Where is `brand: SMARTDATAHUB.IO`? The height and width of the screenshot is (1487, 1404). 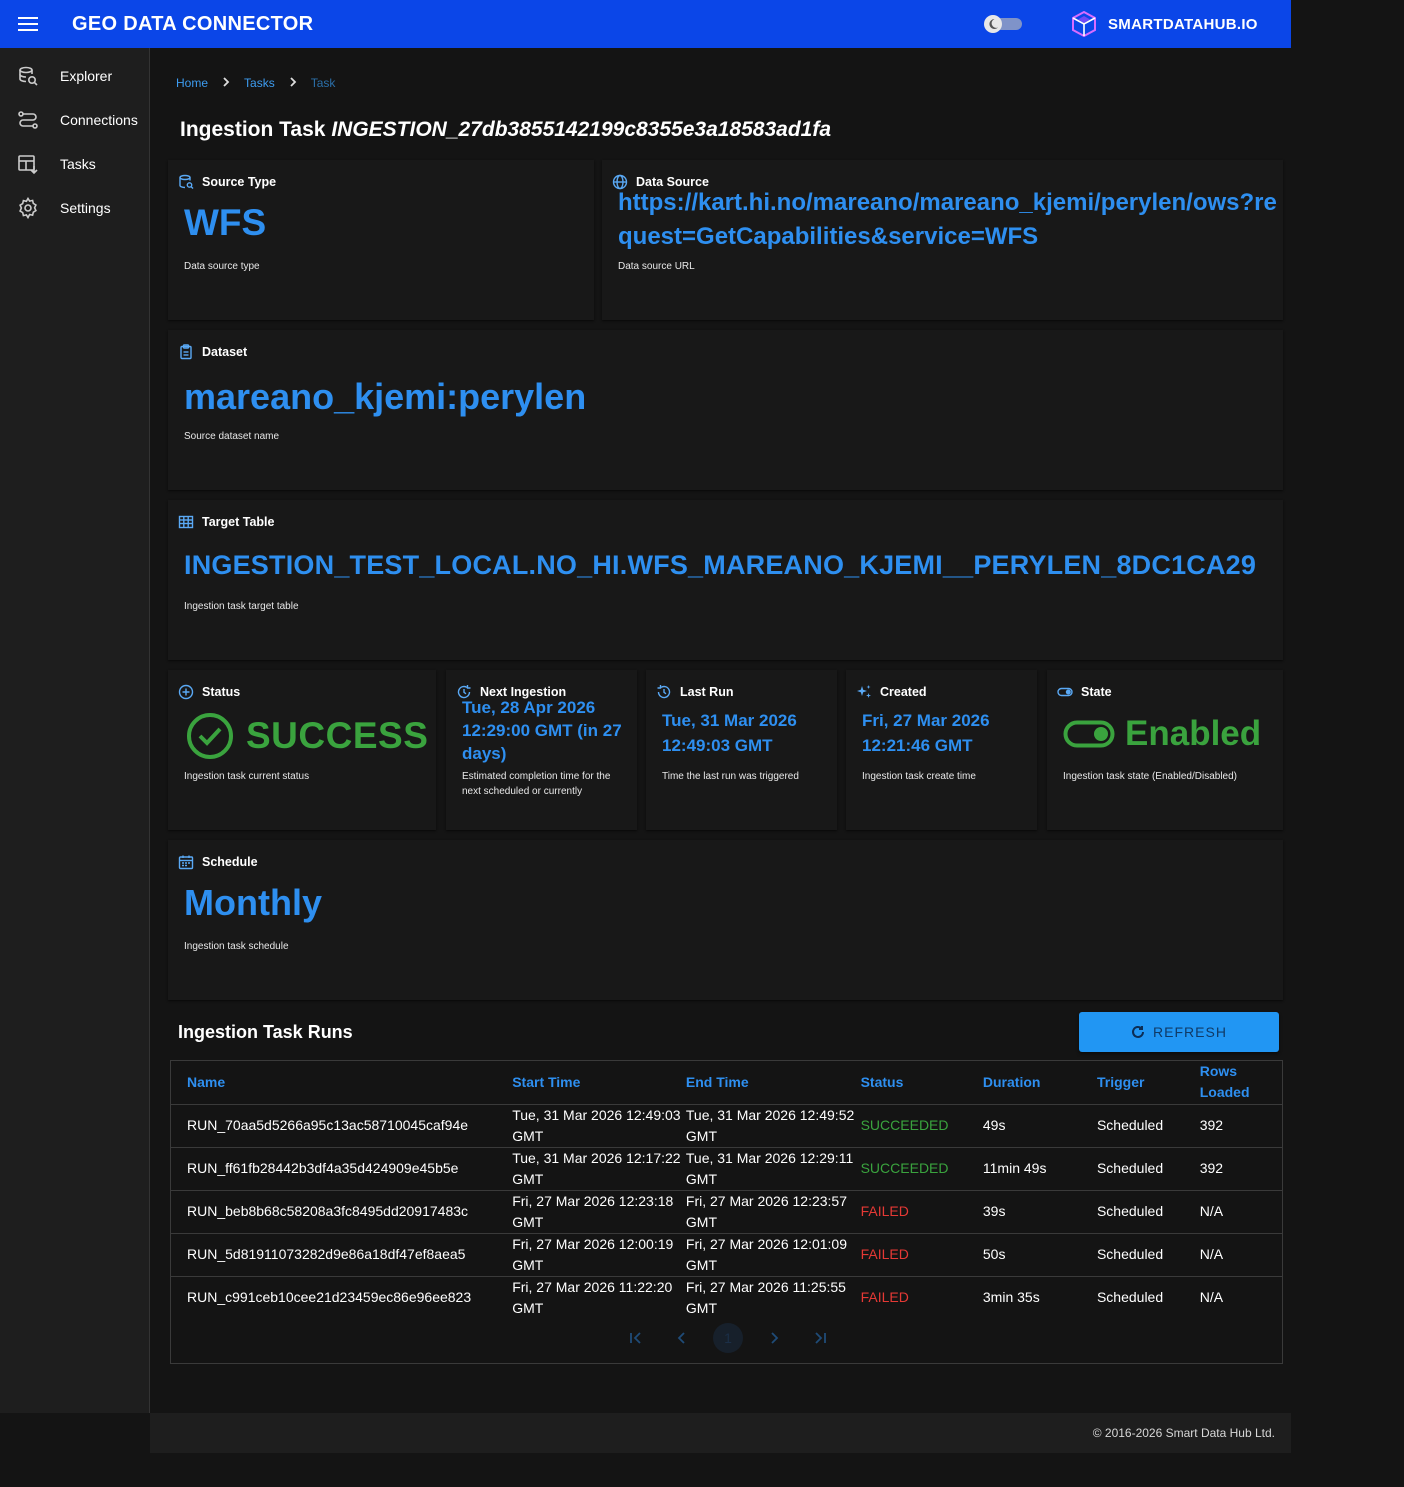 brand: SMARTDATAHUB.IO is located at coordinates (1164, 24).